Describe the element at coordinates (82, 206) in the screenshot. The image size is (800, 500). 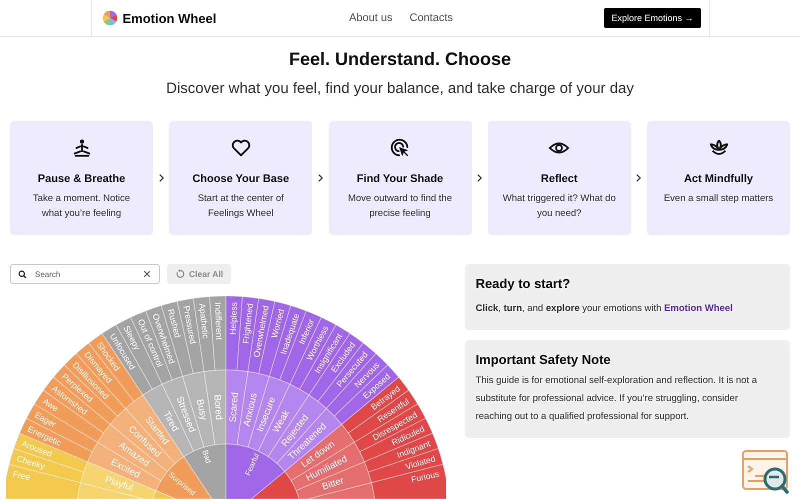
I see `step-description: Take a moment. Notice what you’re feeling` at that location.